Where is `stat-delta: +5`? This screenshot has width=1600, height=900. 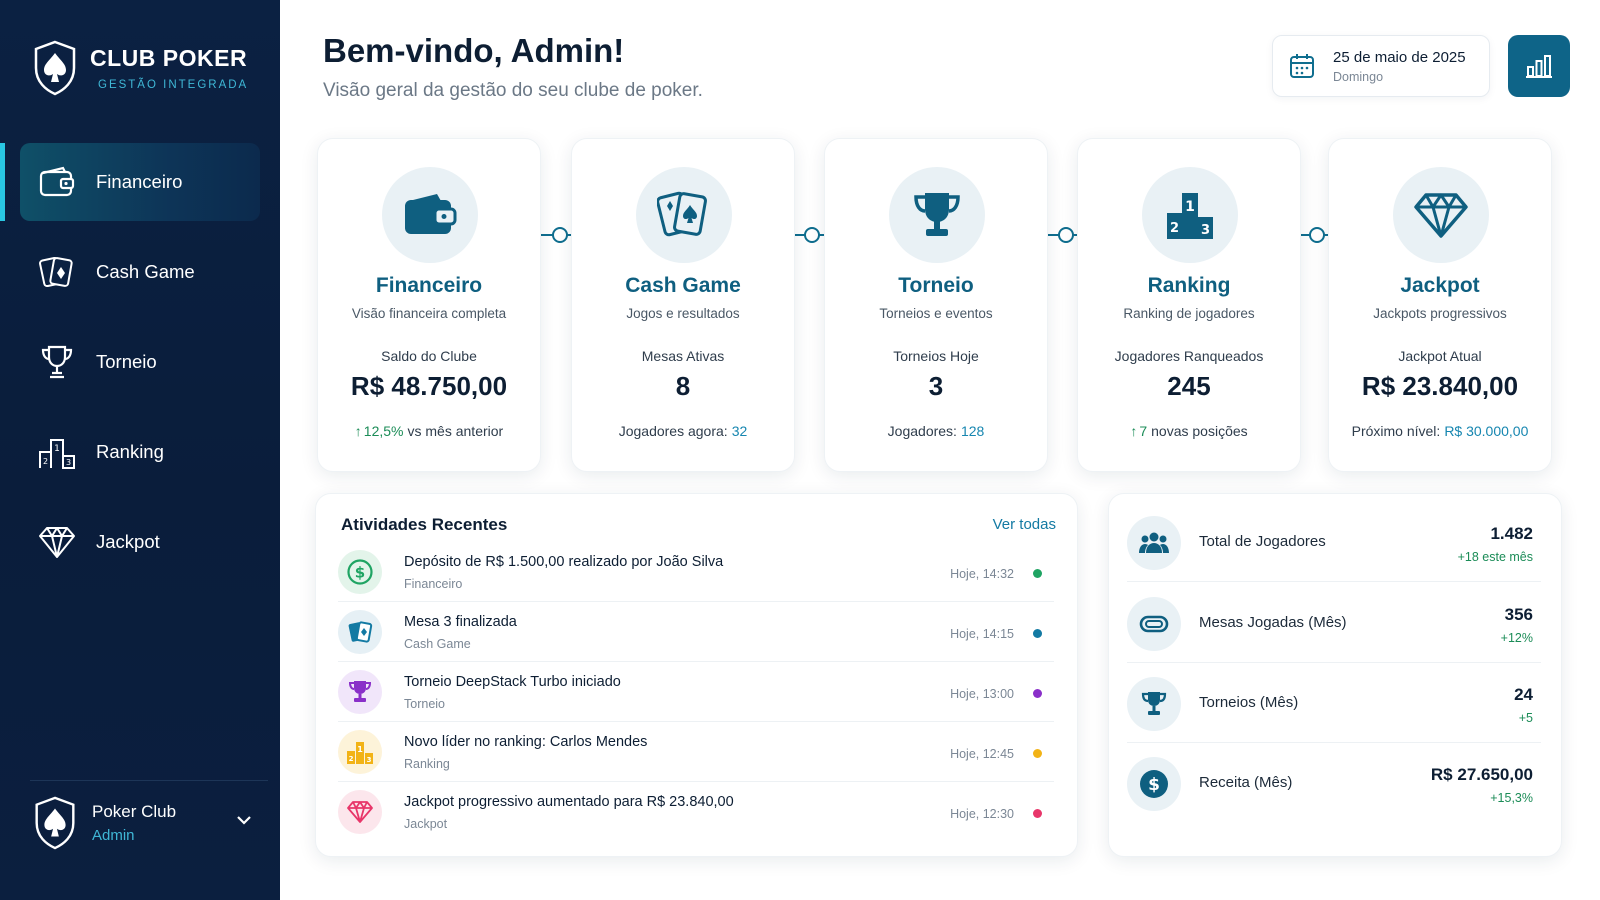 stat-delta: +5 is located at coordinates (1525, 718).